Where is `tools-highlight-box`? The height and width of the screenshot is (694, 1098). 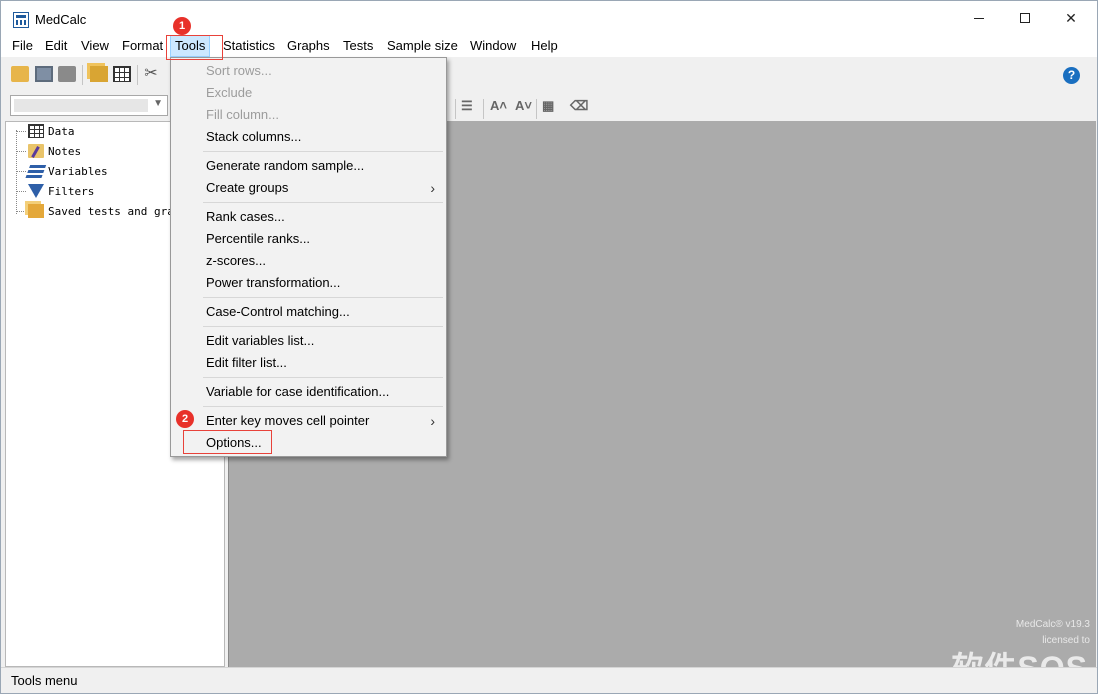 tools-highlight-box is located at coordinates (194, 47).